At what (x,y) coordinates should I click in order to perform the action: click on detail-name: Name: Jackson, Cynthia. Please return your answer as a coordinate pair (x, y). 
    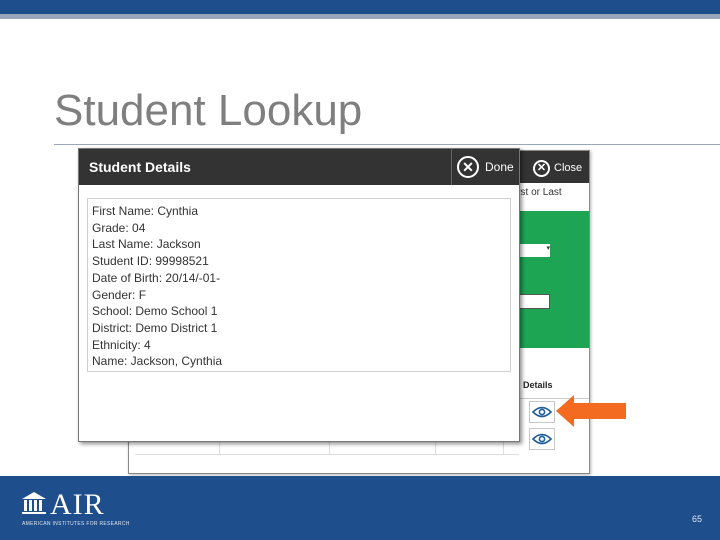
    Looking at the image, I should click on (157, 361).